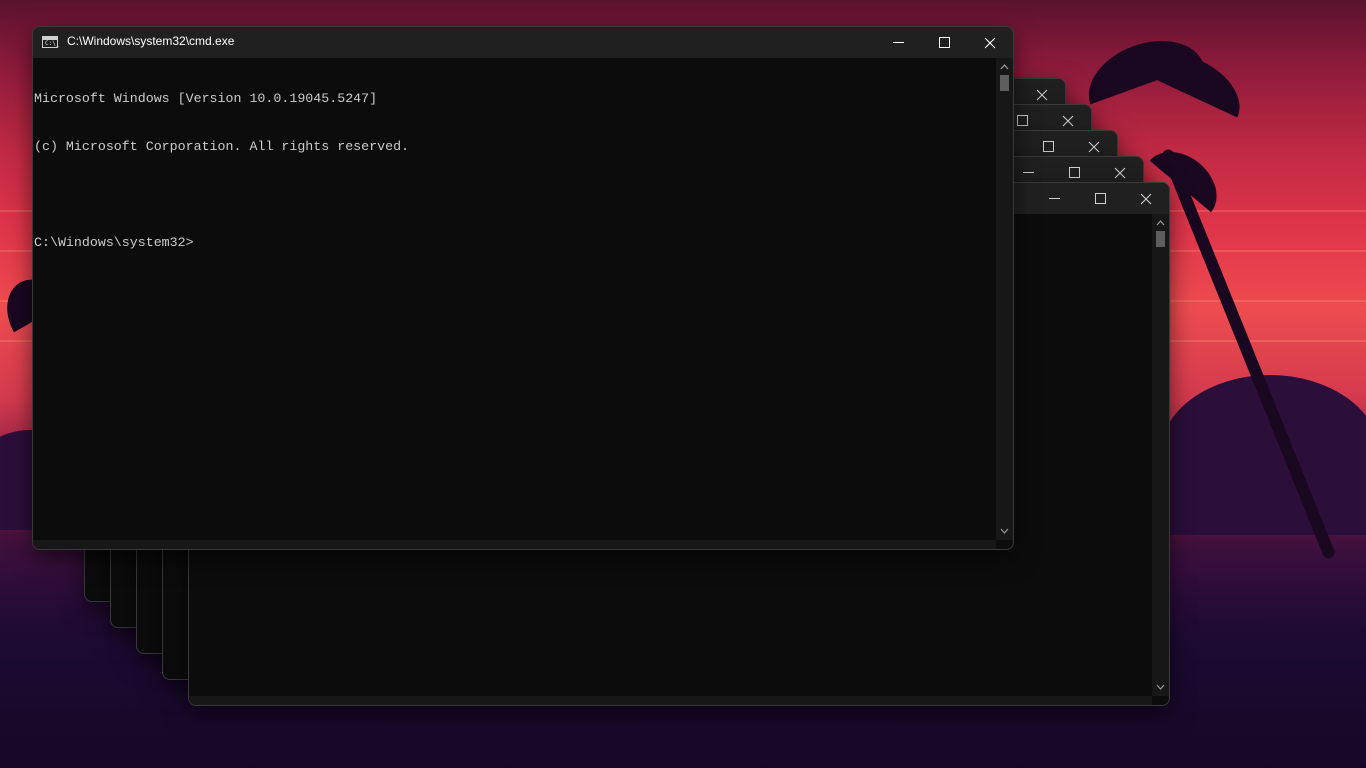  What do you see at coordinates (523, 42) in the screenshot?
I see `window-titlebar: C:\_ C:\Windows\system32\cmd.exe` at bounding box center [523, 42].